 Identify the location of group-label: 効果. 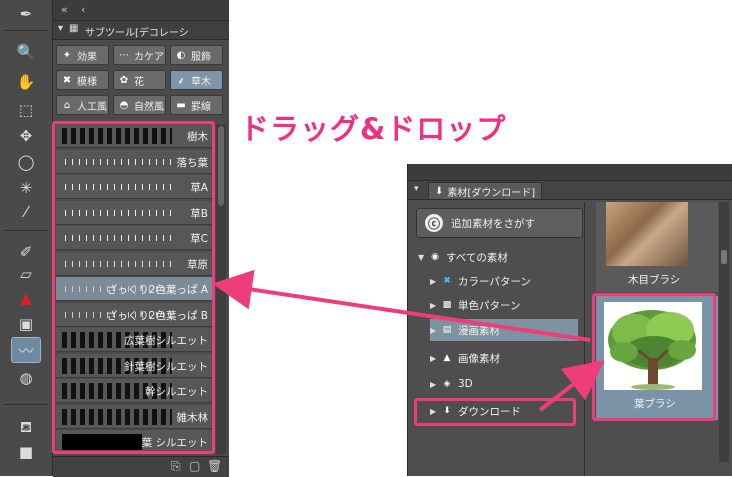
(87, 57).